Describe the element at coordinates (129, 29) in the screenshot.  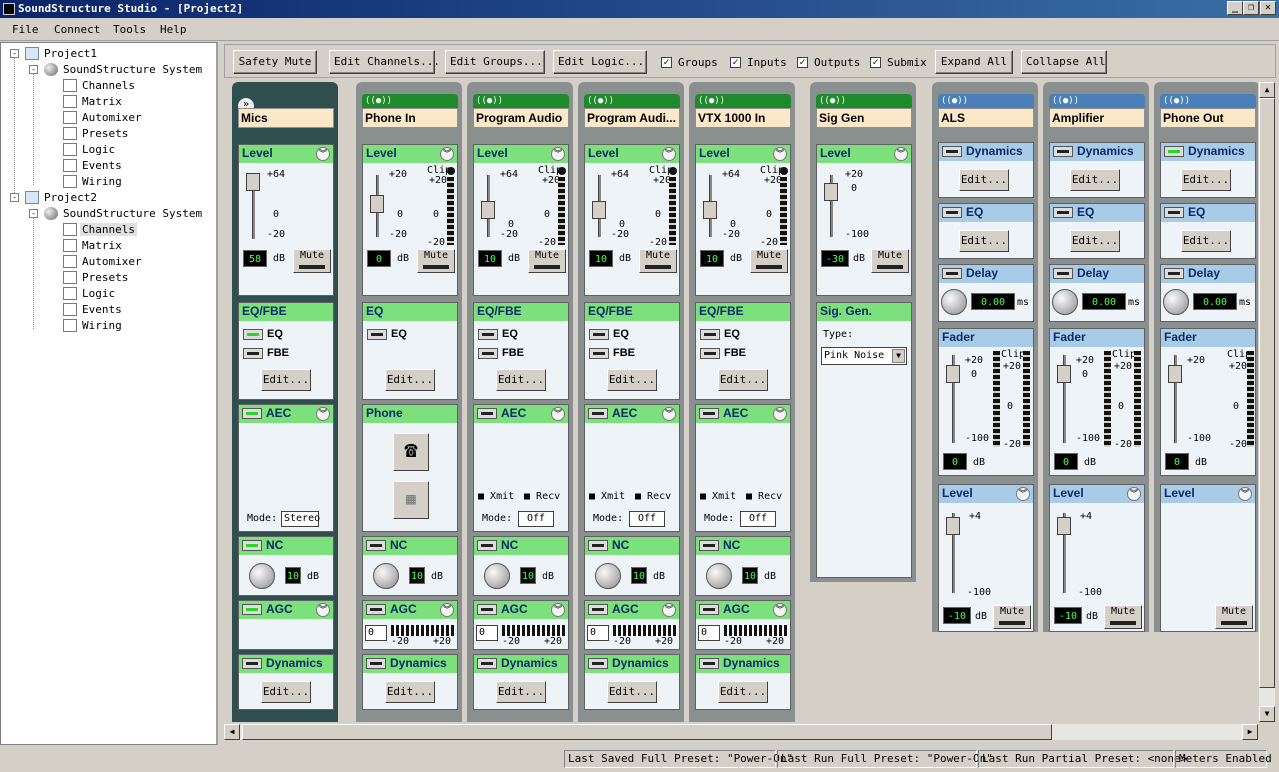
I see `menu-tools: Tools` at that location.